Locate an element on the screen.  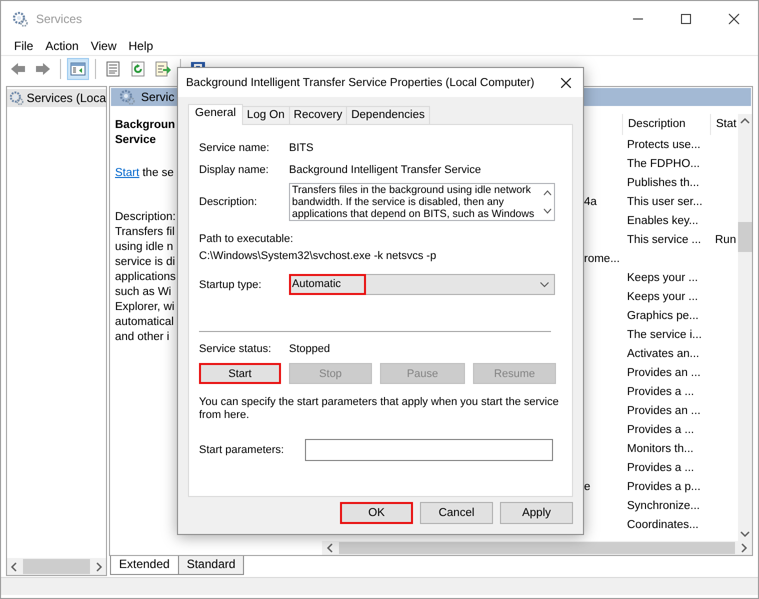
menu-item: File is located at coordinates (24, 45).